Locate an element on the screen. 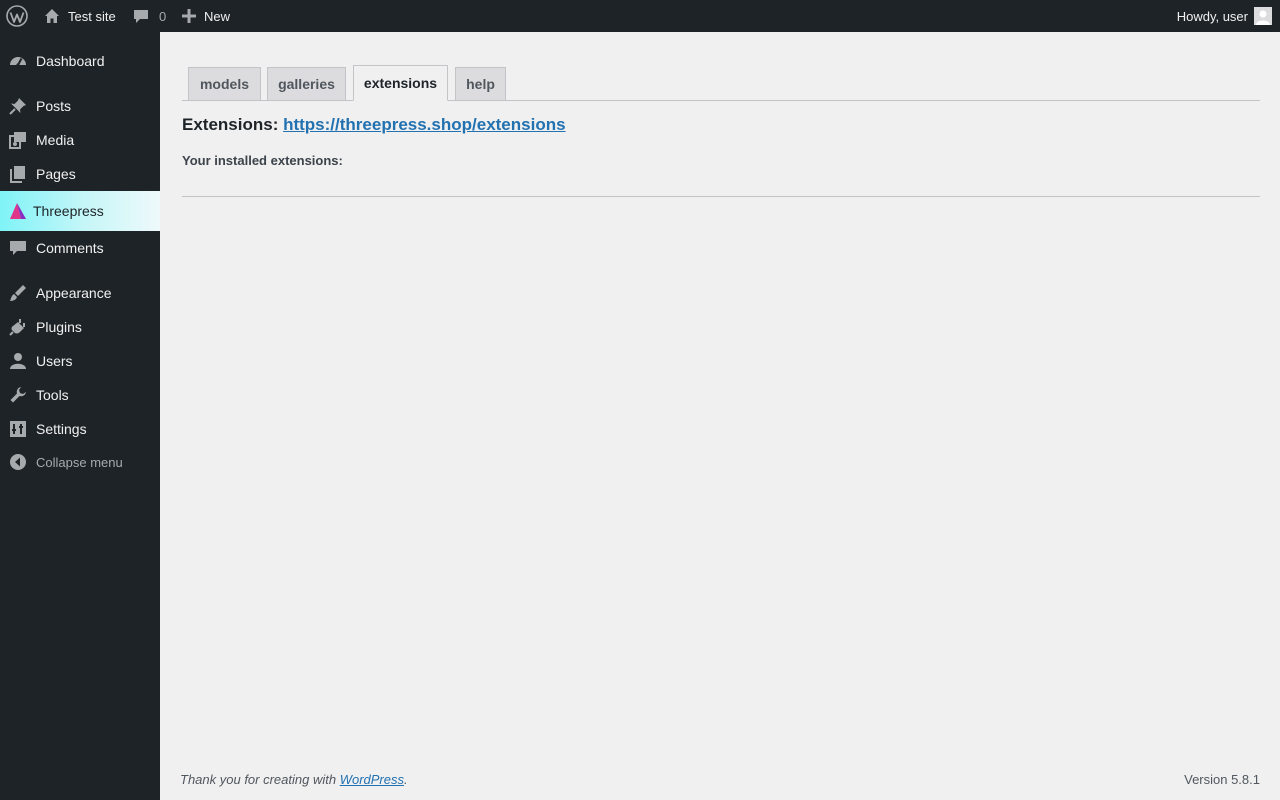 This screenshot has height=800, width=1280. admin-bar: Test site 0 New Howdy, user is located at coordinates (640, 16).